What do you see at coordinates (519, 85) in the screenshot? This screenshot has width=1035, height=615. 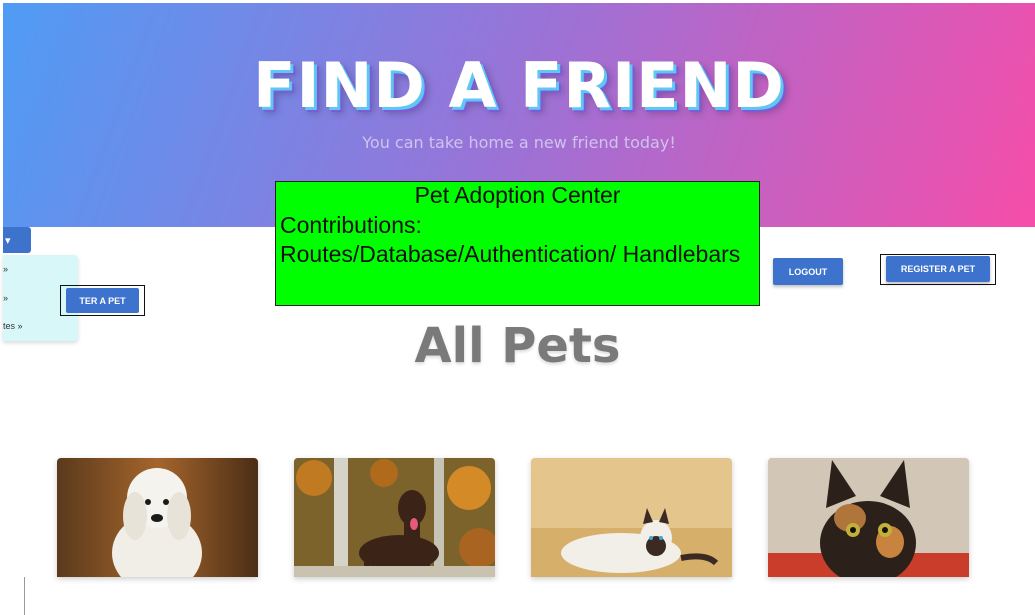 I see `hero-title: FIND A FRIEND` at bounding box center [519, 85].